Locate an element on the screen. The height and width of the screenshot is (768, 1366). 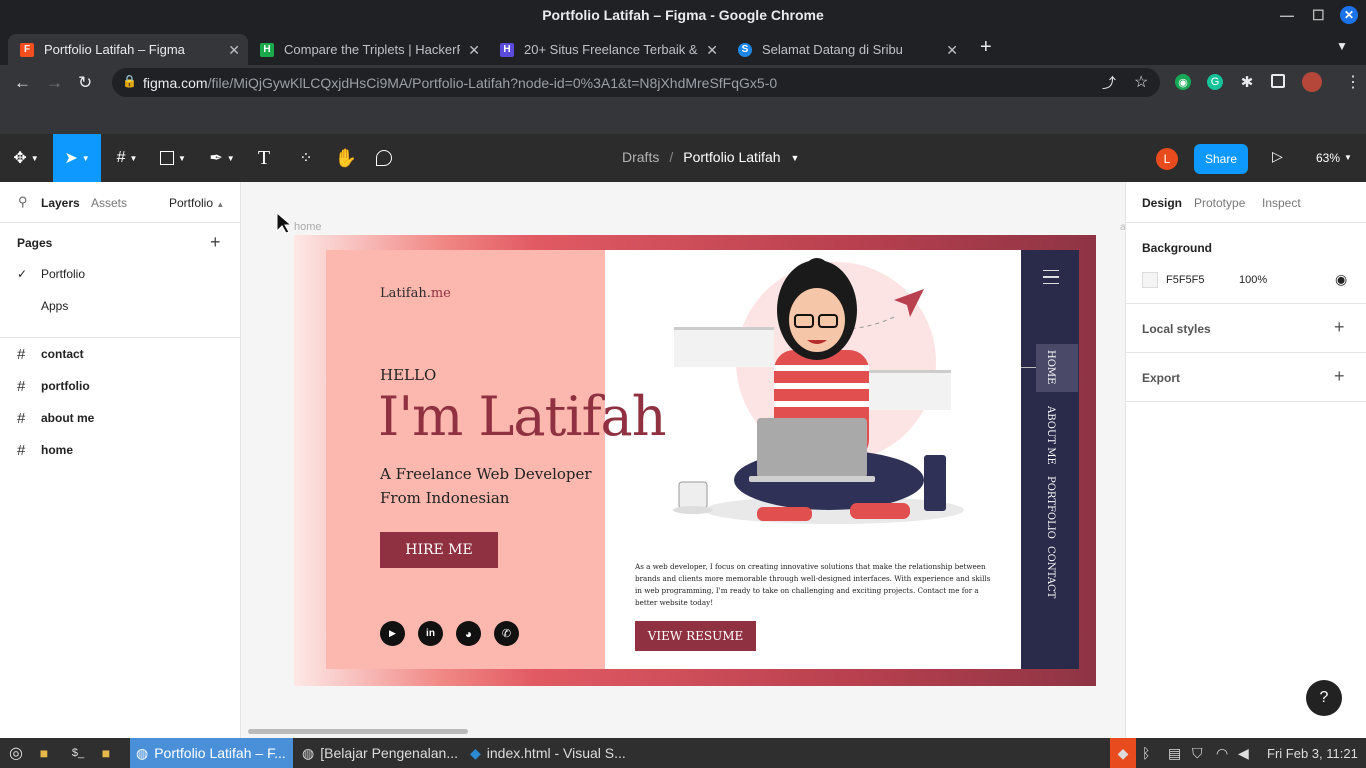
comment-icon is located at coordinates (384, 158).